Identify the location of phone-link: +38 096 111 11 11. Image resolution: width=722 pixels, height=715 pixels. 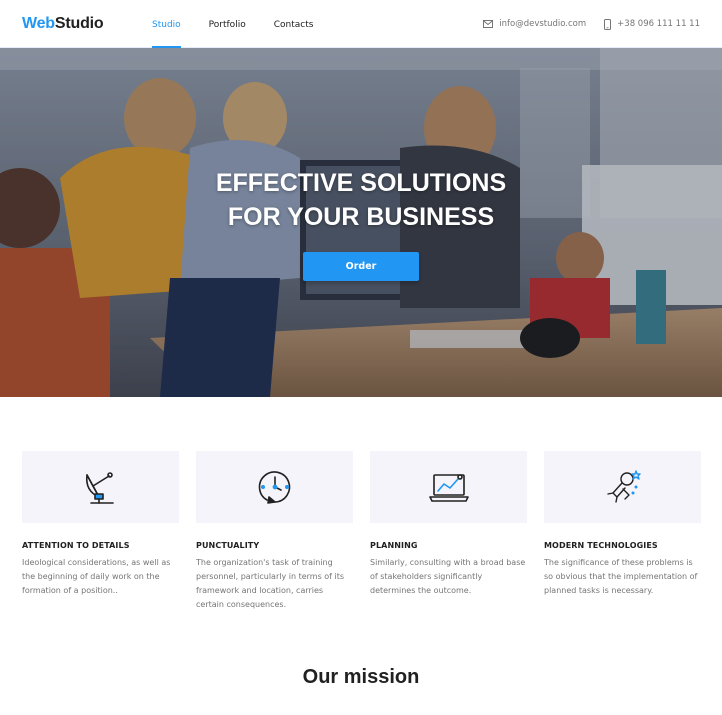
(652, 24).